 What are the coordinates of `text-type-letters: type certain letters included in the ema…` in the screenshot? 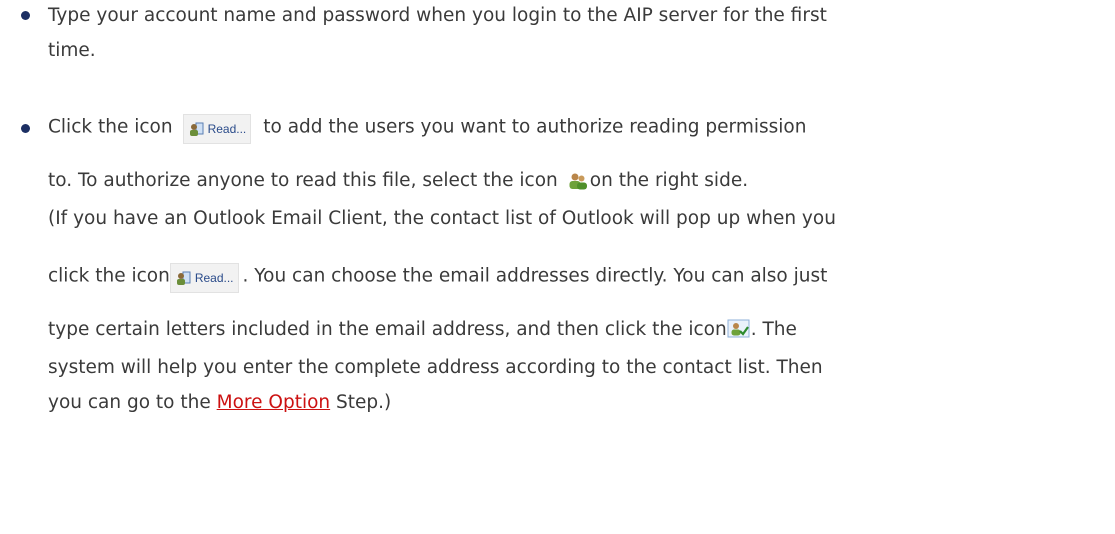 It's located at (387, 329).